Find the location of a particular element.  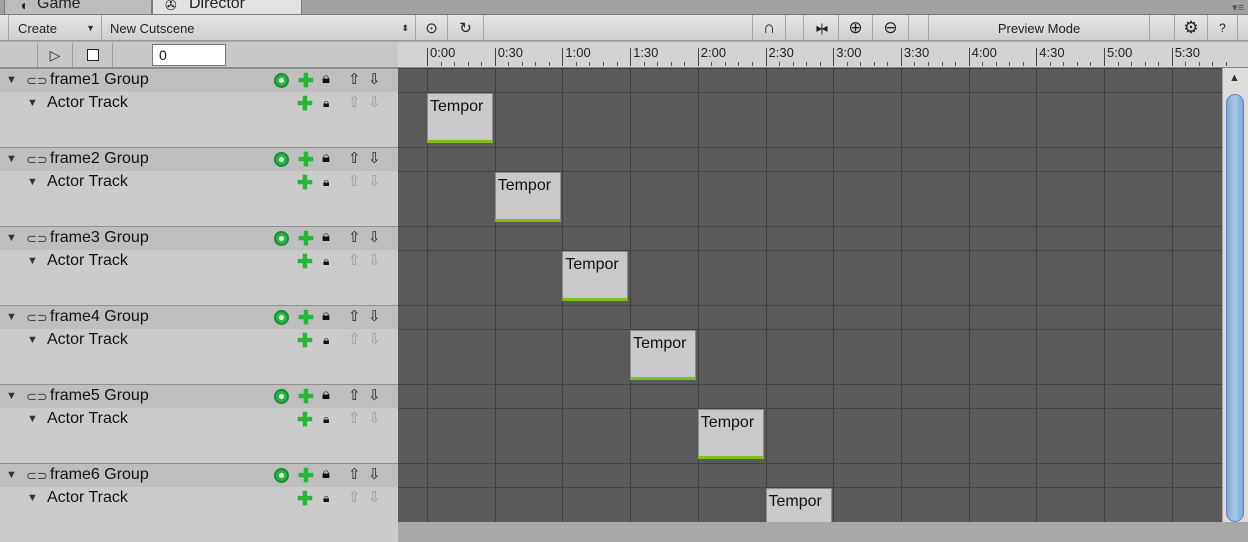

play-button: ▷ is located at coordinates (55, 55).